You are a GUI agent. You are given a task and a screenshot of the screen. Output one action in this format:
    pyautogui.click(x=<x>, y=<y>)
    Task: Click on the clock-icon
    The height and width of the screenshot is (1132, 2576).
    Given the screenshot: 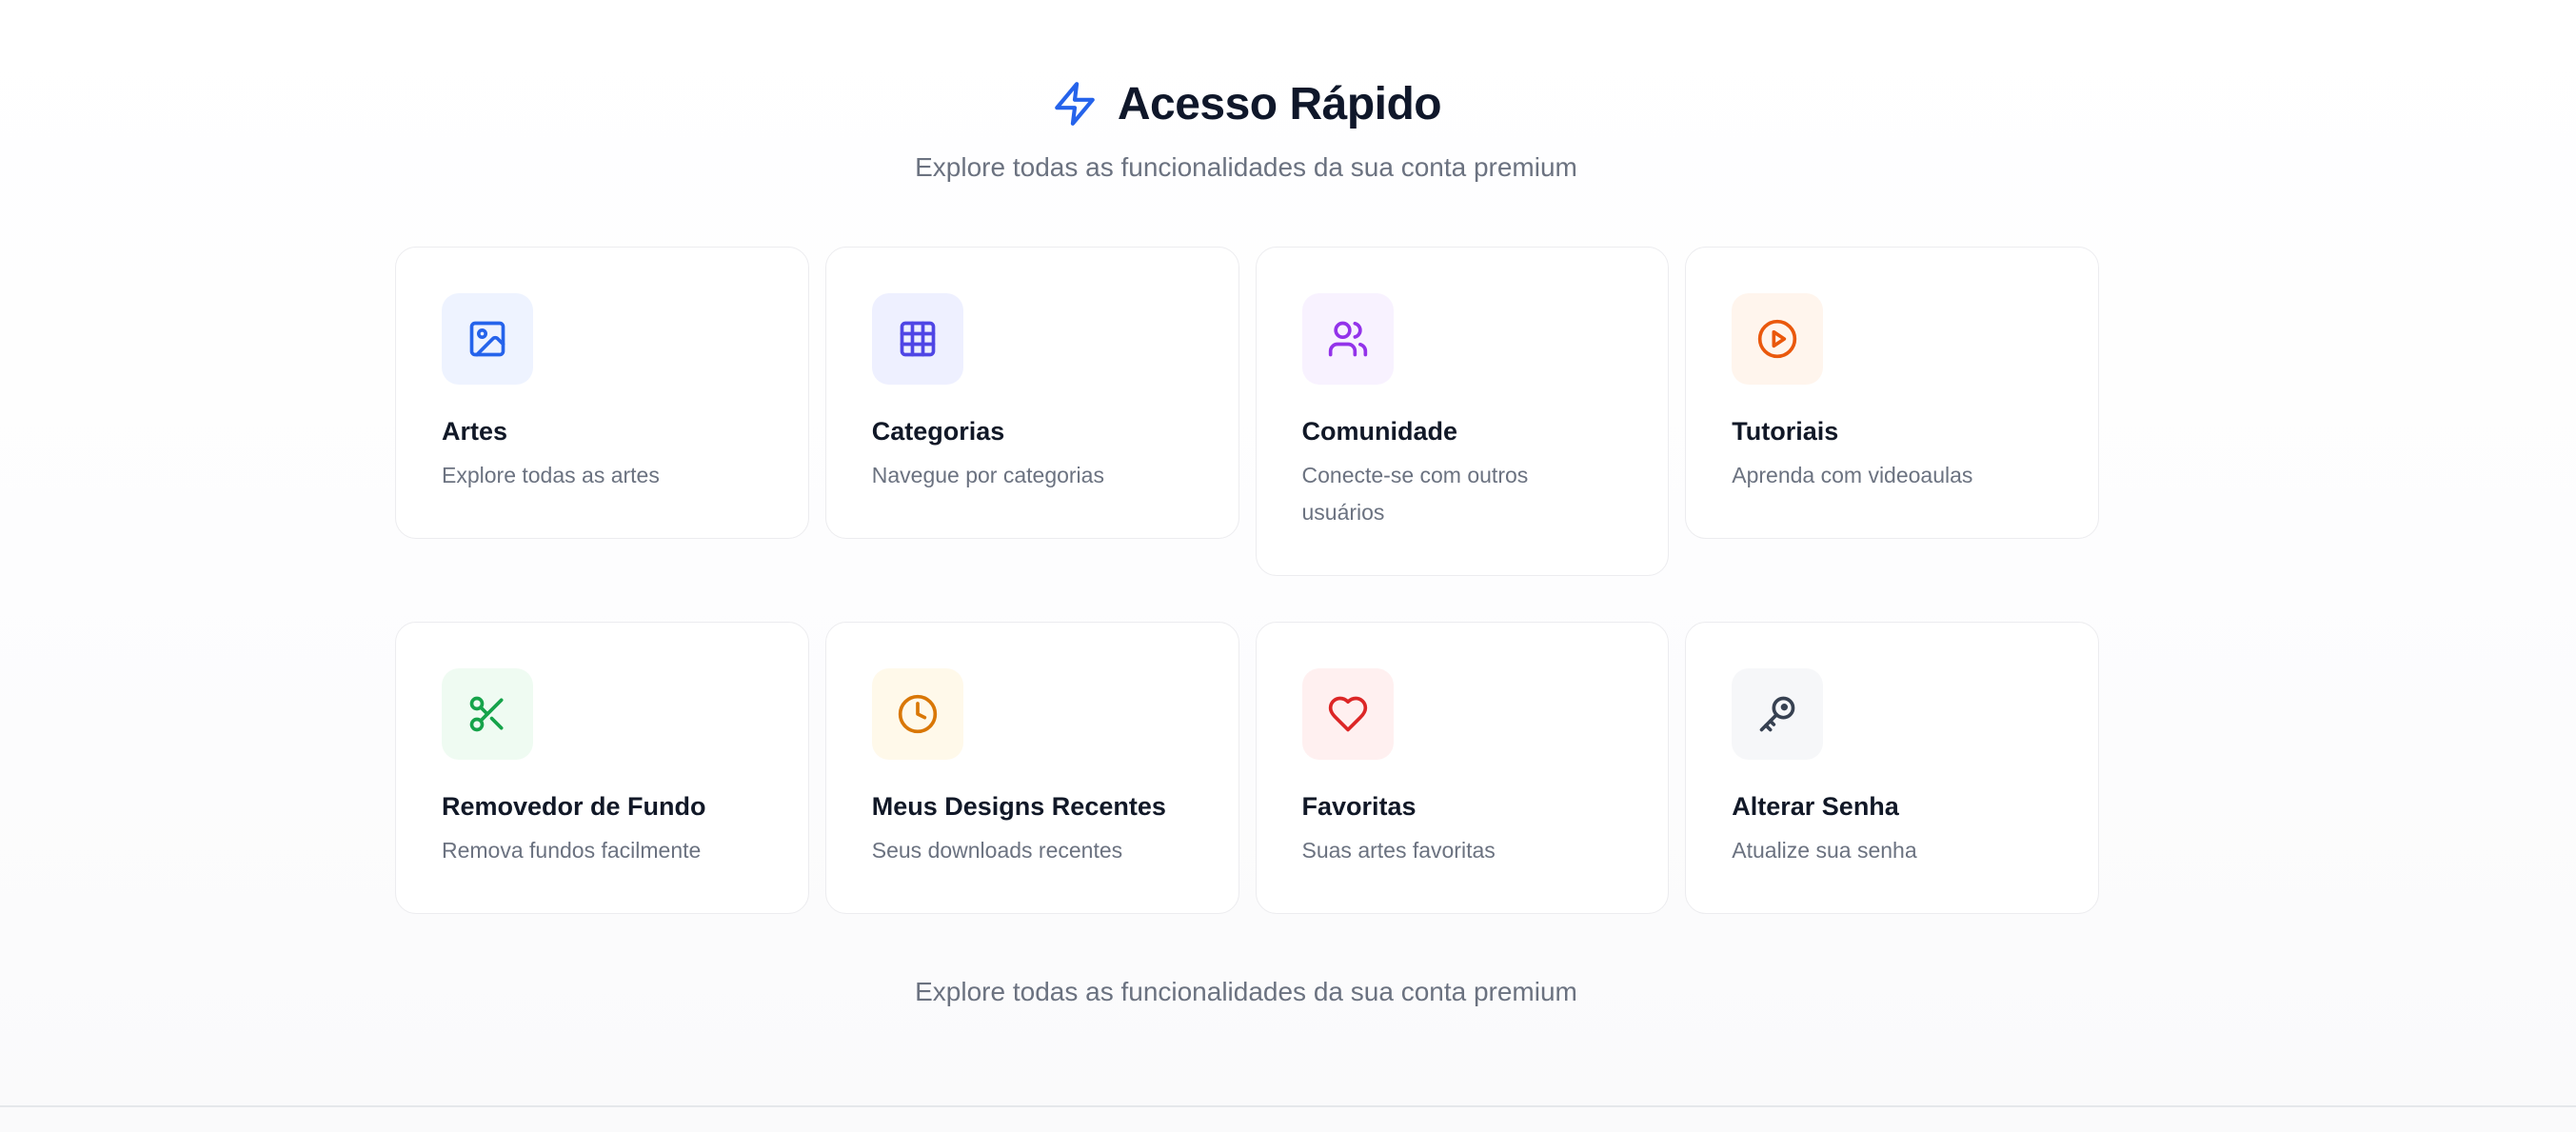 What is the action you would take?
    pyautogui.click(x=917, y=714)
    